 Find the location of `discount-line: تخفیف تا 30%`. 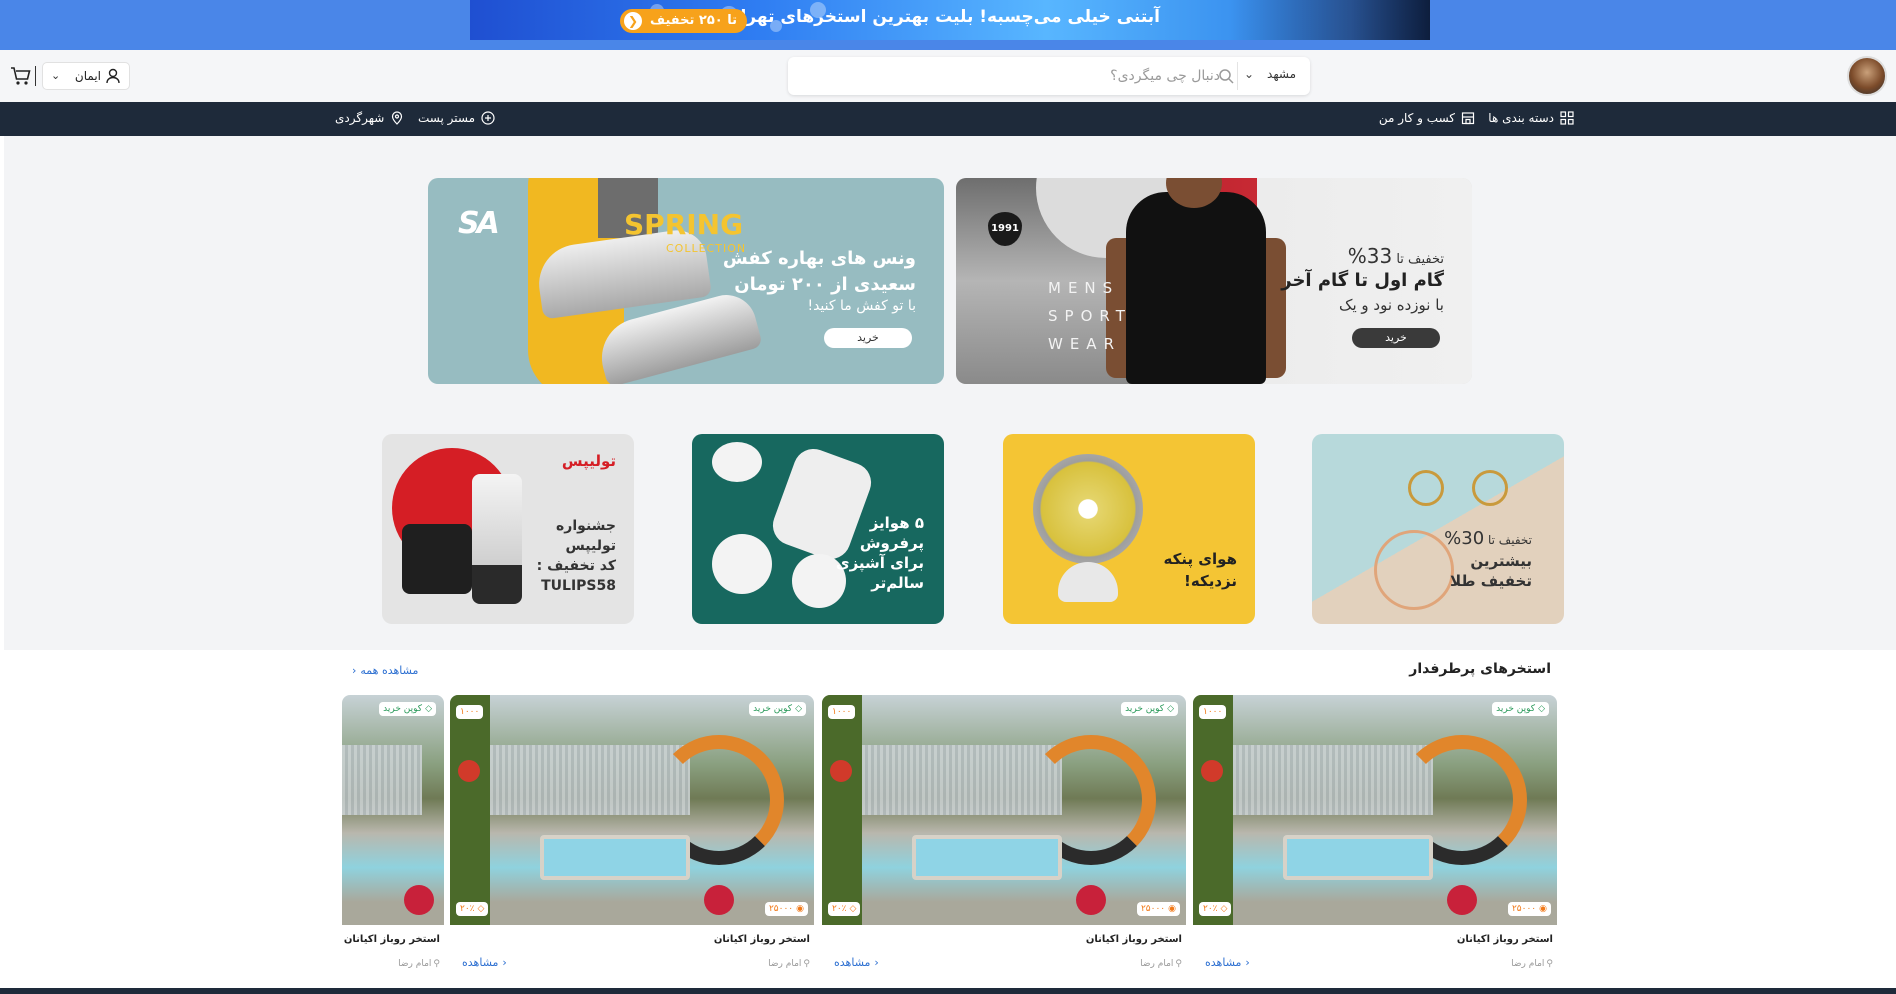

discount-line: تخفیف تا 30% is located at coordinates (1488, 538).